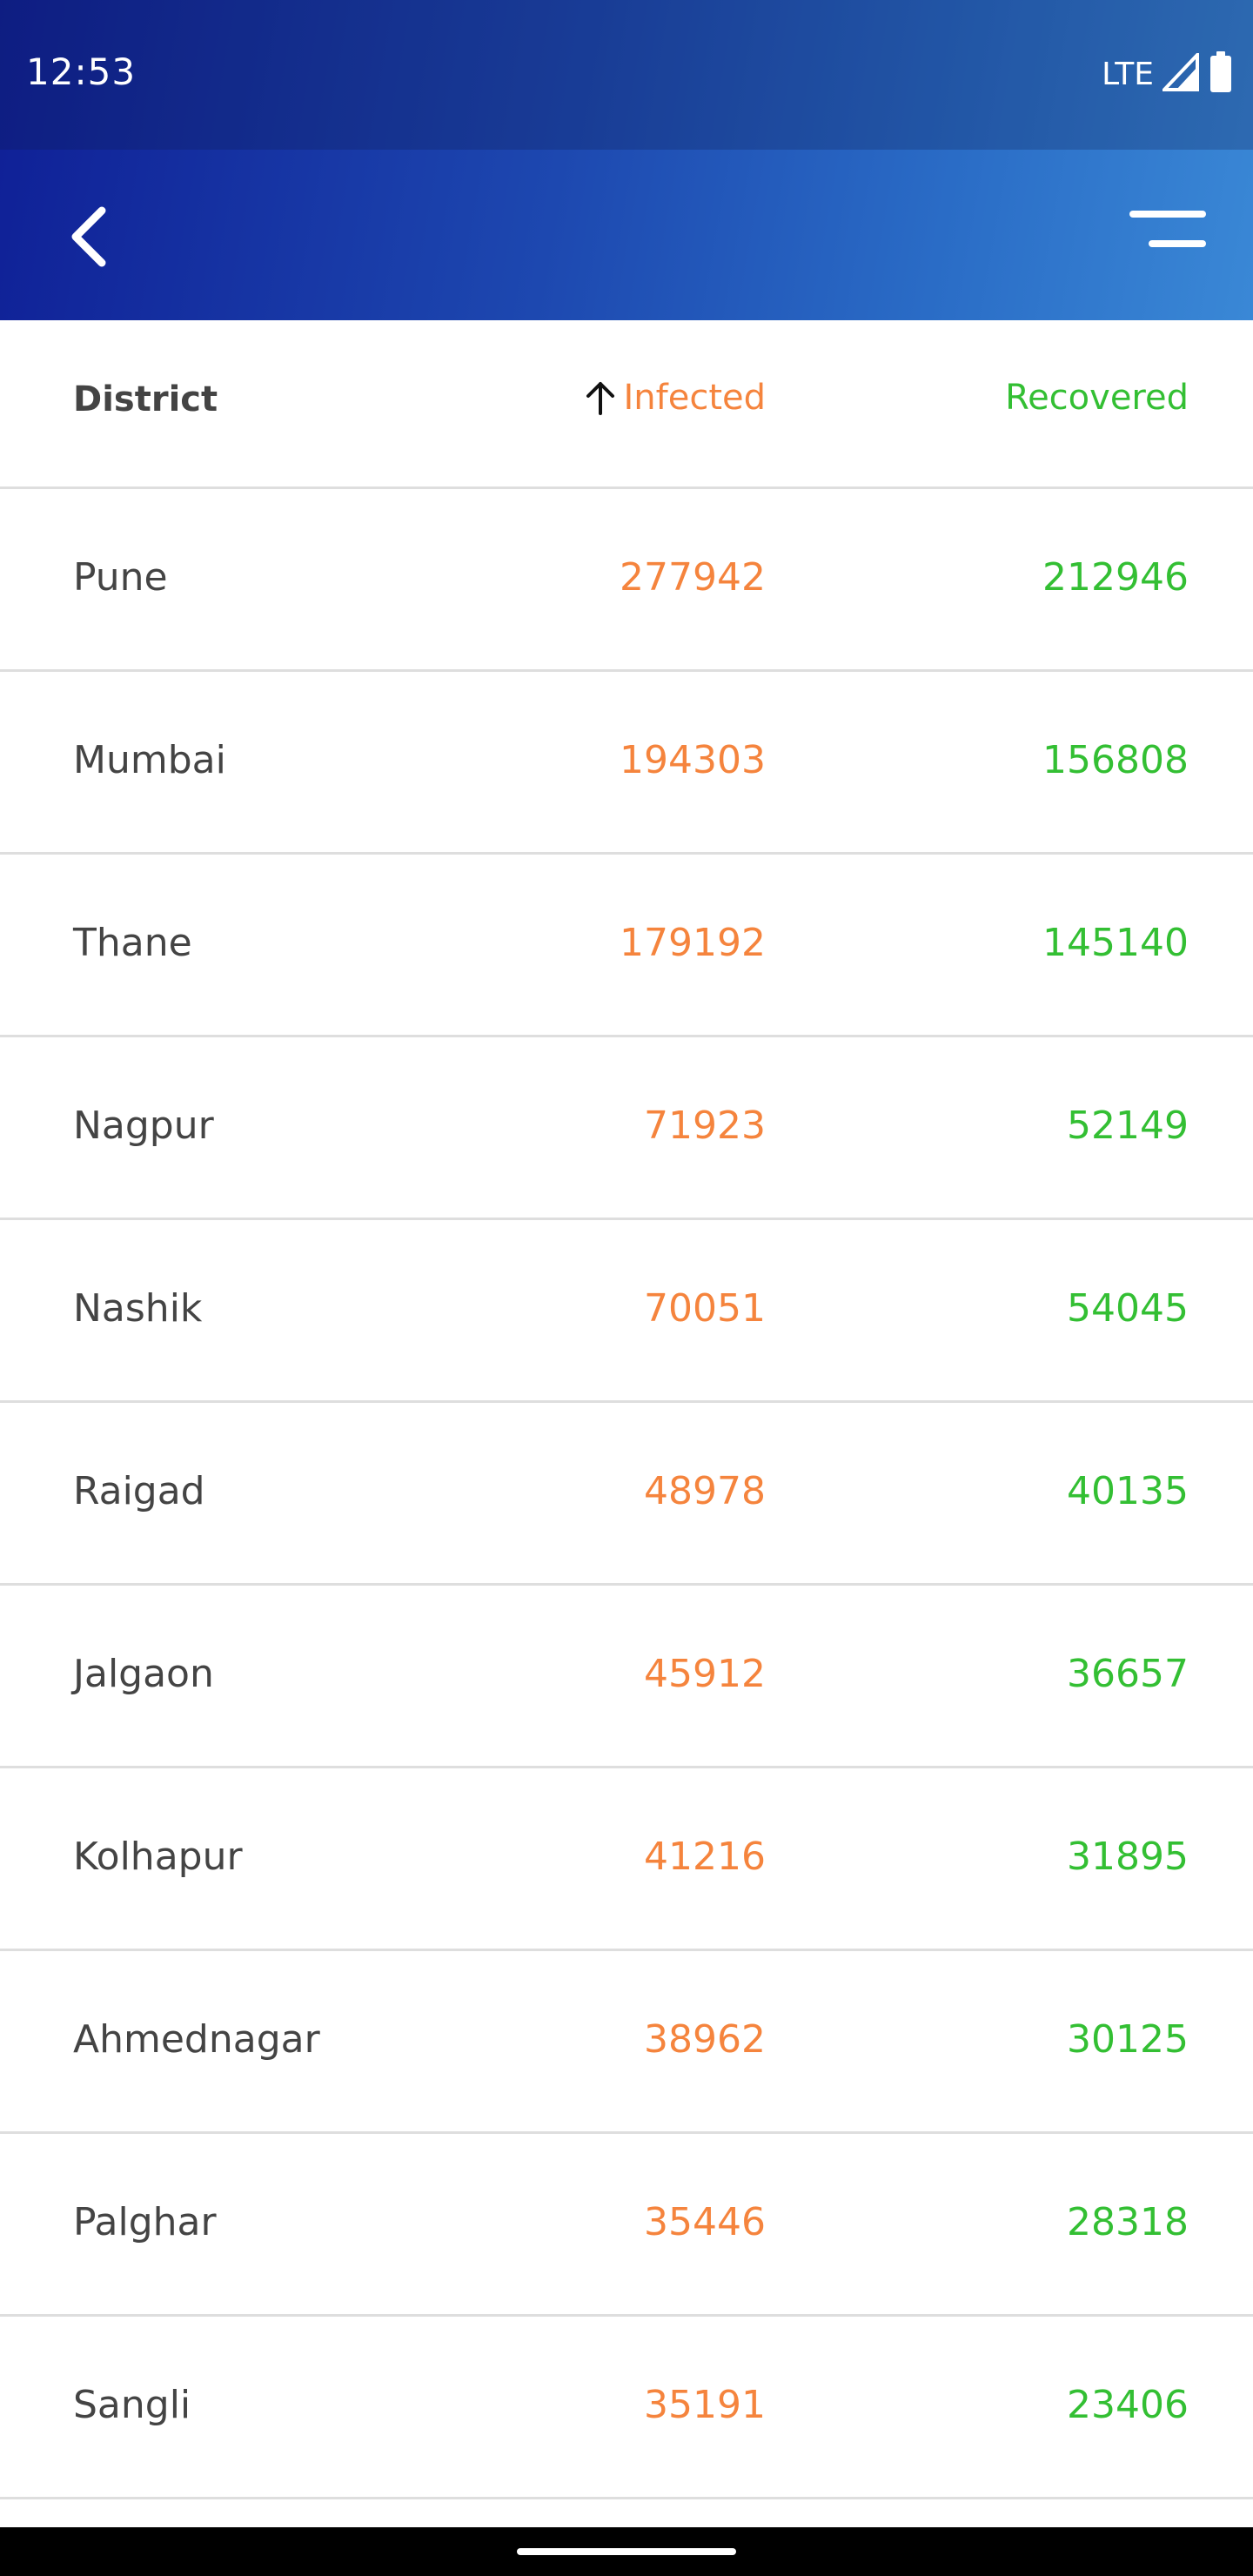 The width and height of the screenshot is (1253, 2576). Describe the element at coordinates (626, 235) in the screenshot. I see `app-bar` at that location.